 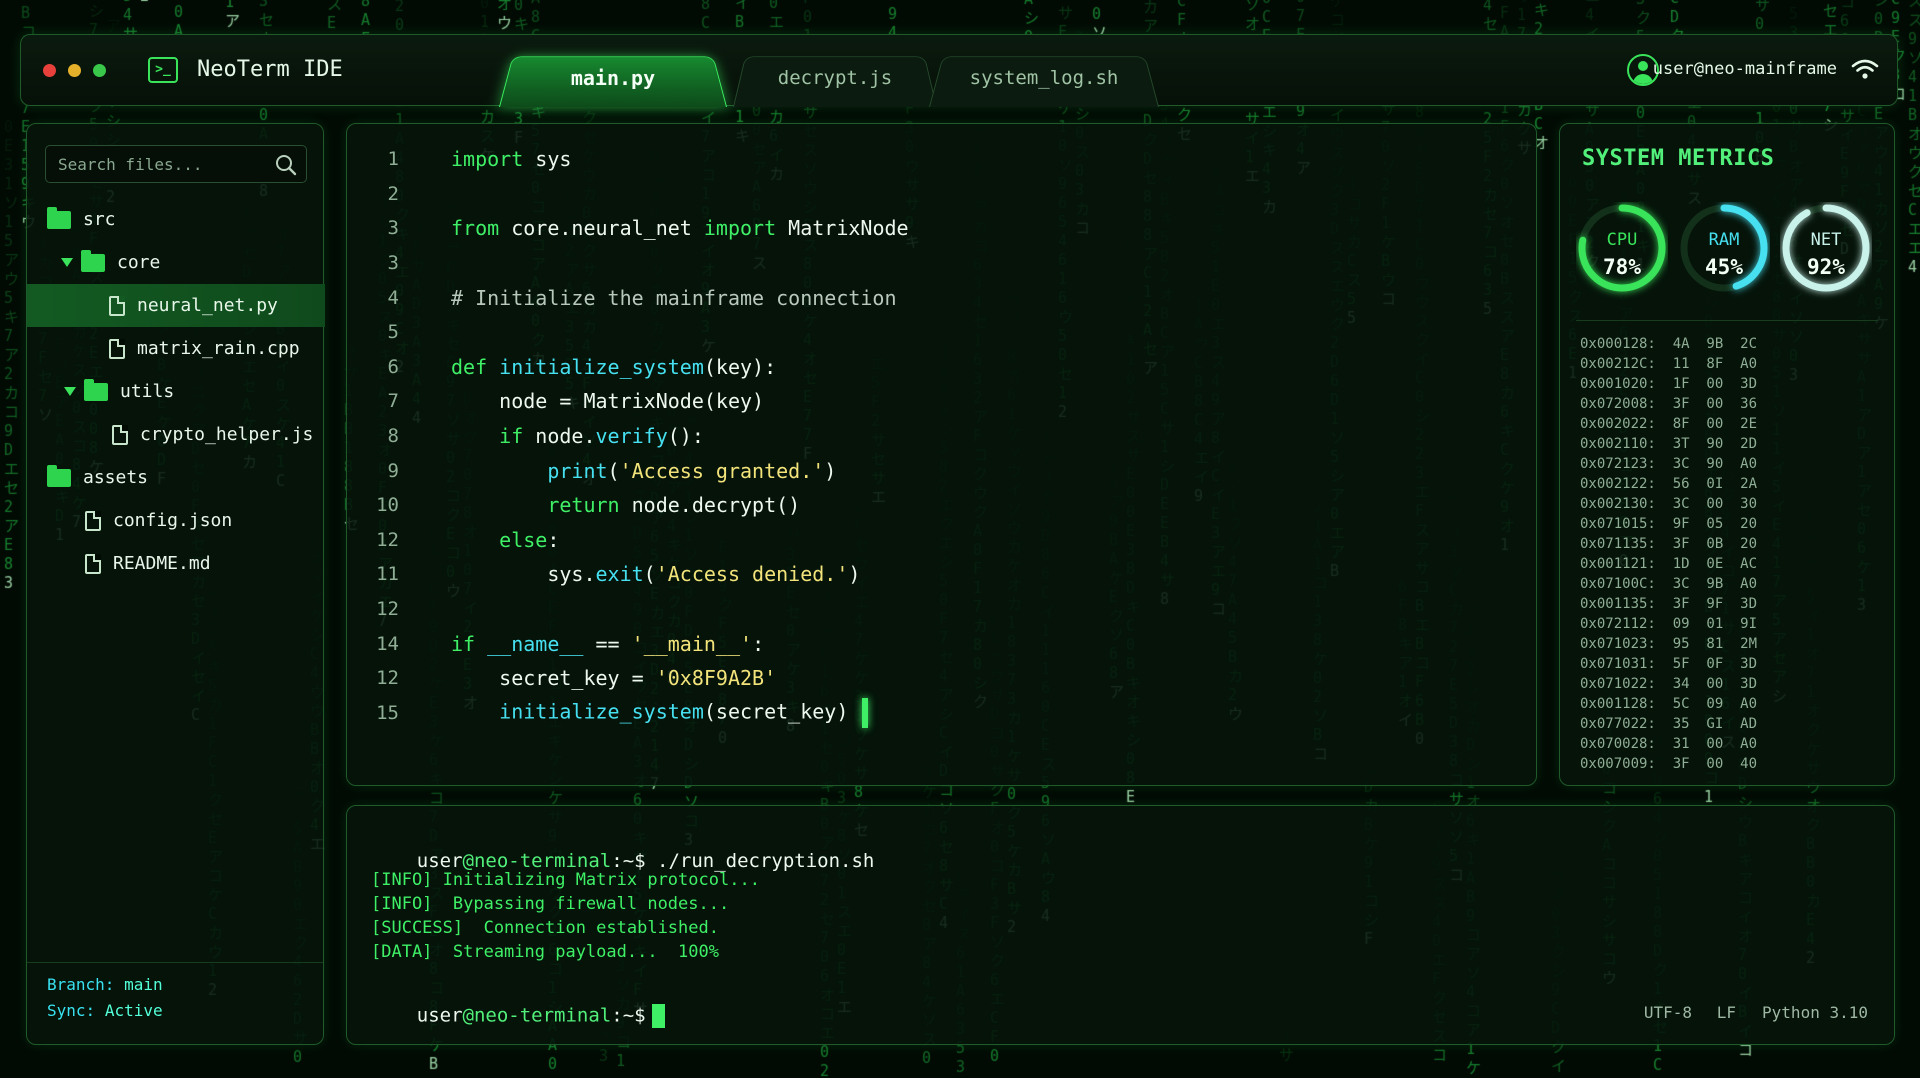 I want to click on tree-file-readme-md: README.md, so click(x=176, y=563).